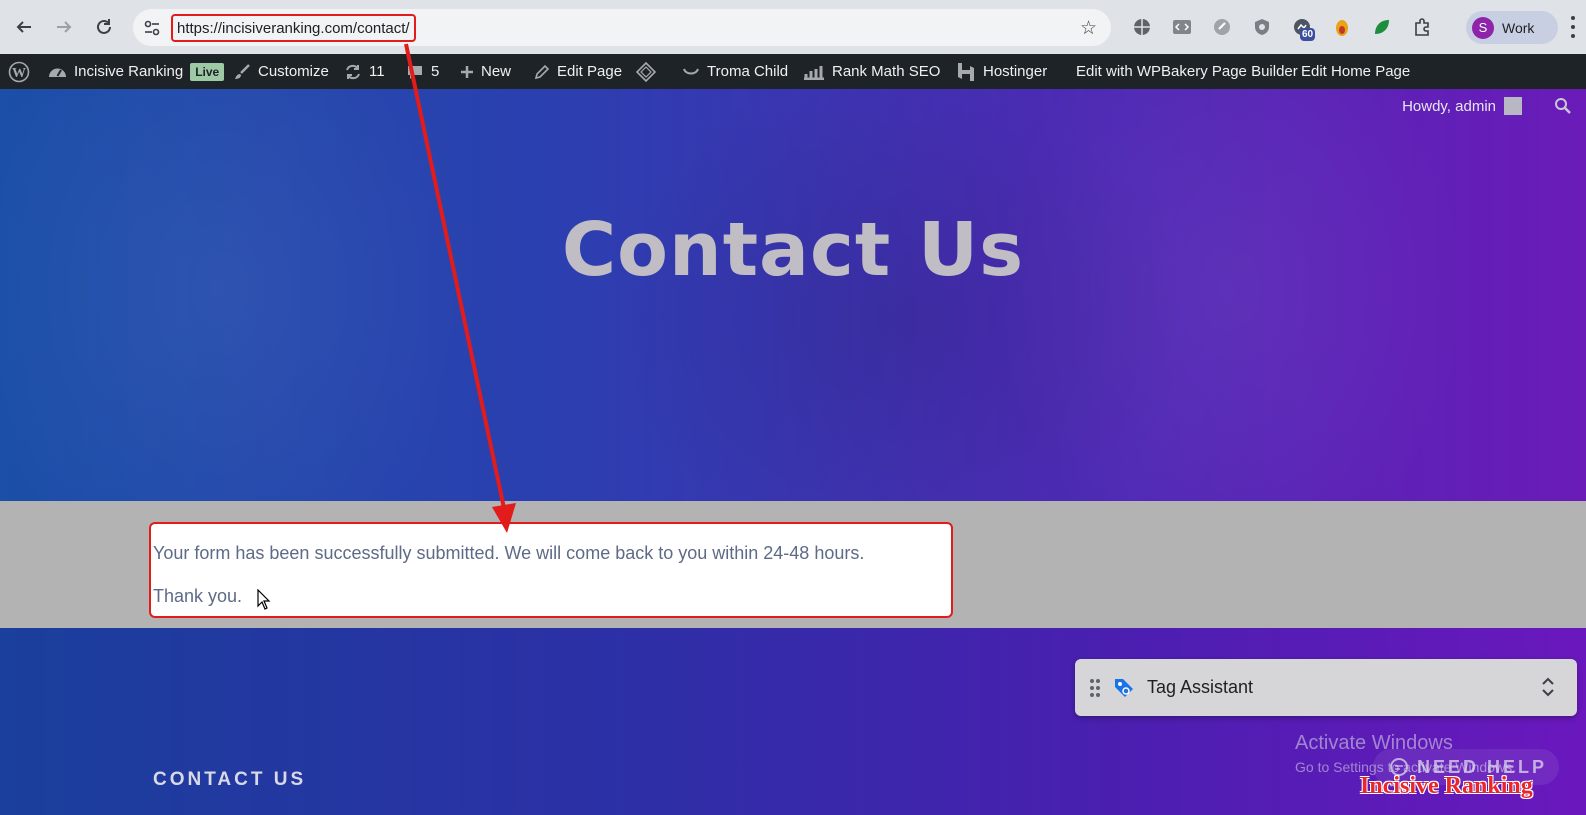 The image size is (1586, 815). I want to click on edit-page-label: Edit Page, so click(590, 71).